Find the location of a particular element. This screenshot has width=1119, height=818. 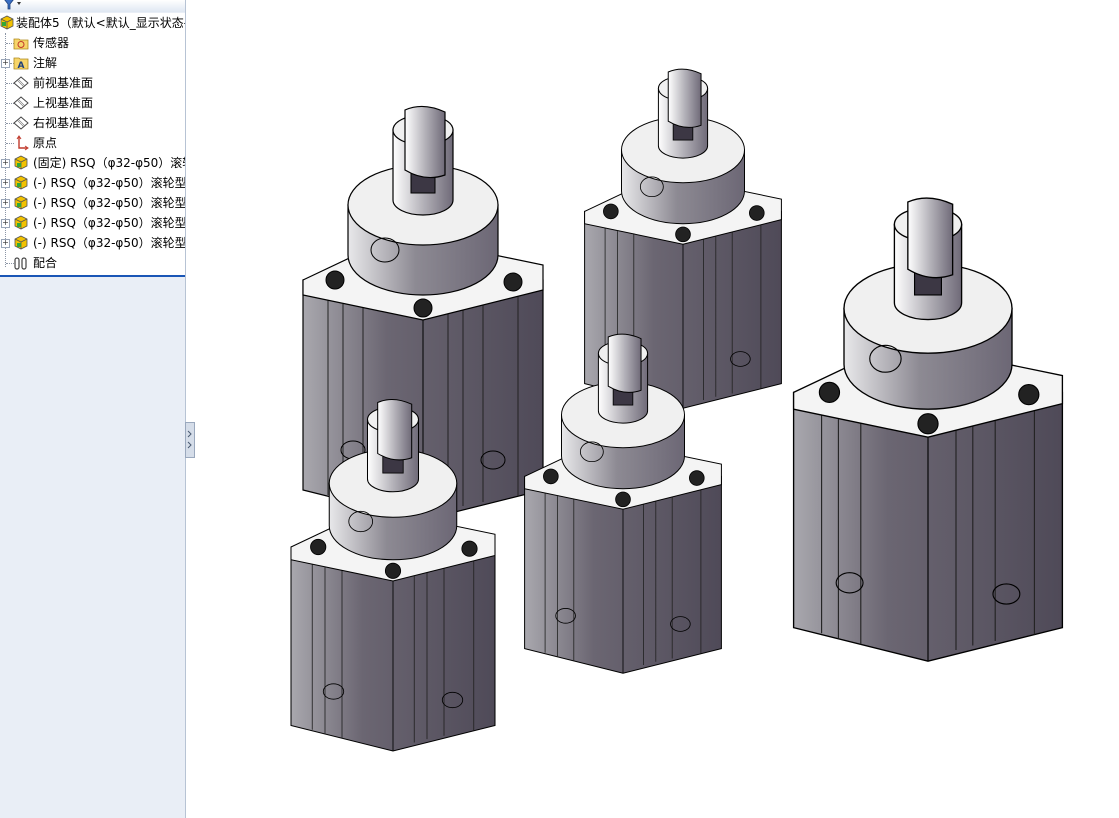

tree-item-top-plane: 上视基准面 is located at coordinates (92, 103).